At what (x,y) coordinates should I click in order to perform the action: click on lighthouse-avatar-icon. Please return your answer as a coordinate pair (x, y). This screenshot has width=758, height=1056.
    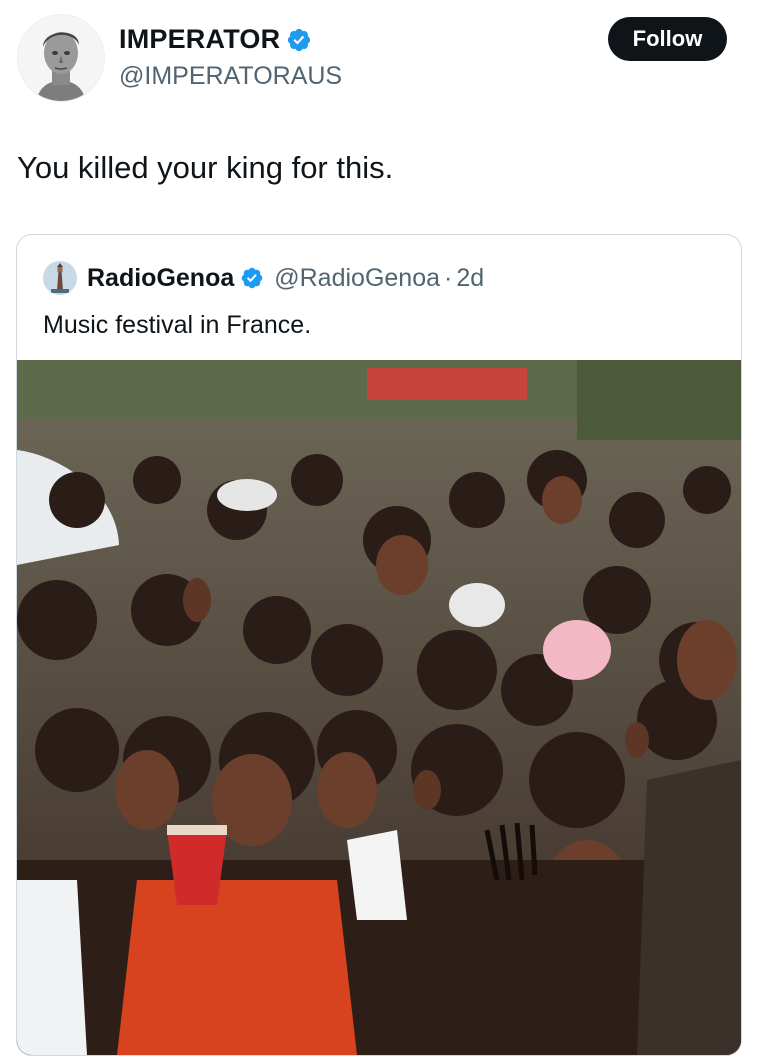
    Looking at the image, I should click on (60, 278).